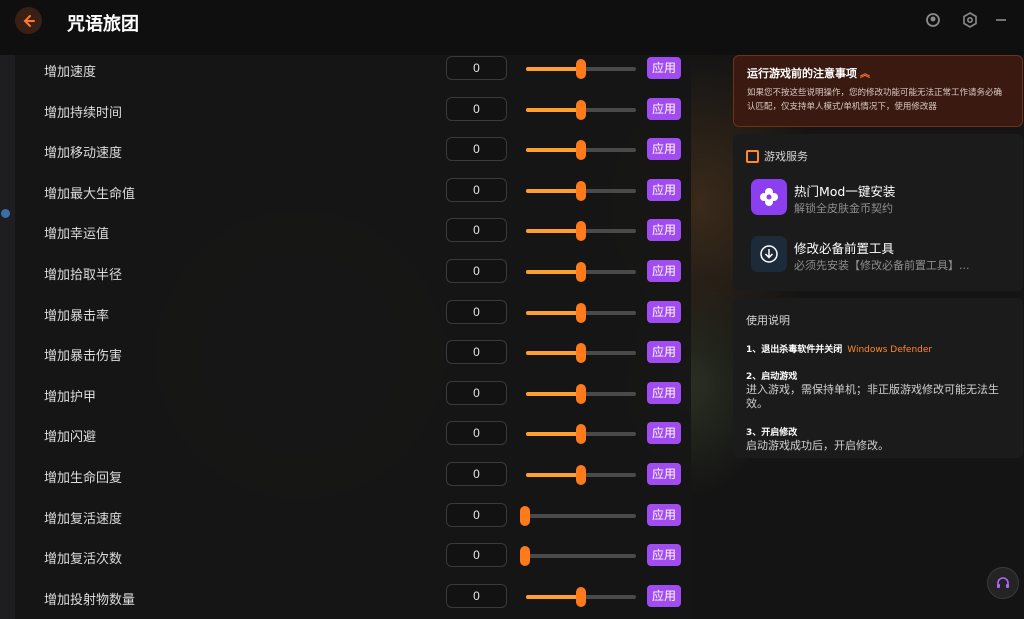 This screenshot has width=1024, height=619. Describe the element at coordinates (70, 397) in the screenshot. I see `mod-label: 增加护甲` at that location.